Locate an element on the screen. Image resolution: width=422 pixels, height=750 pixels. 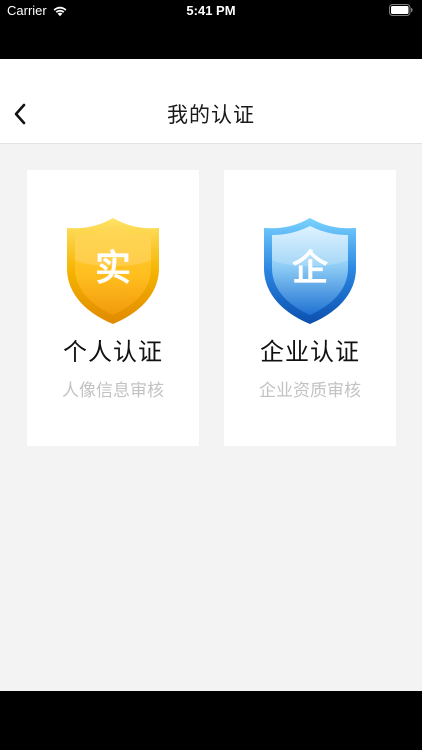
bottom-black-band is located at coordinates (211, 720).